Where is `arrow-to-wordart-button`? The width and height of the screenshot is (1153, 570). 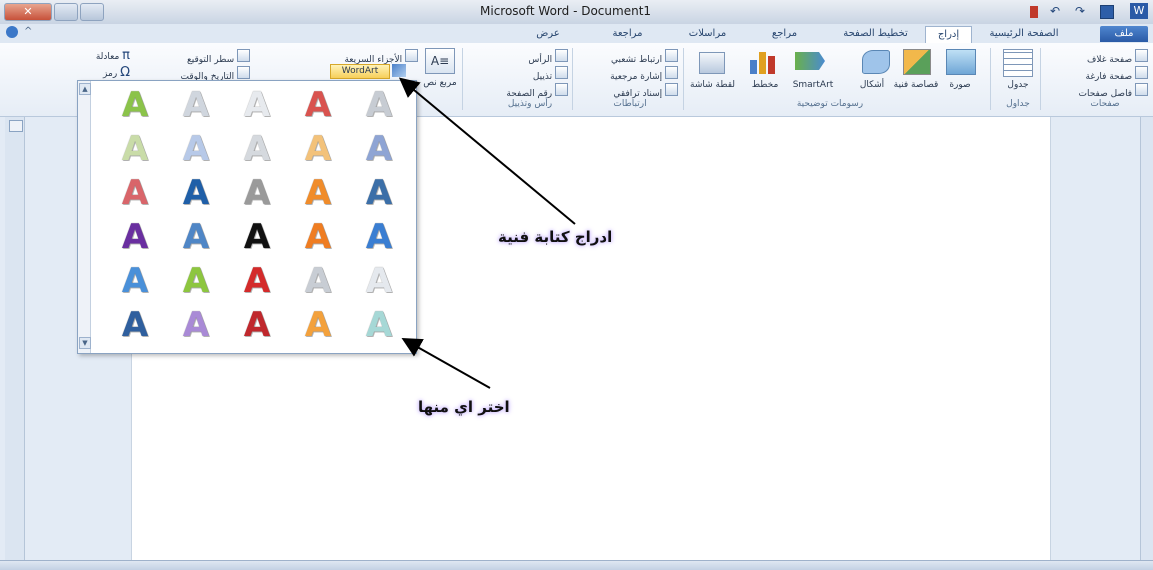 arrow-to-wordart-button is located at coordinates (487, 151).